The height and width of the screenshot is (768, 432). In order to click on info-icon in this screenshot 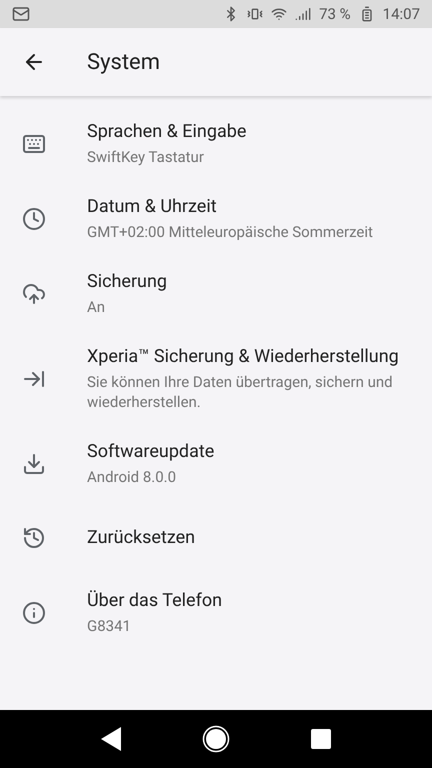, I will do `click(34, 612)`.